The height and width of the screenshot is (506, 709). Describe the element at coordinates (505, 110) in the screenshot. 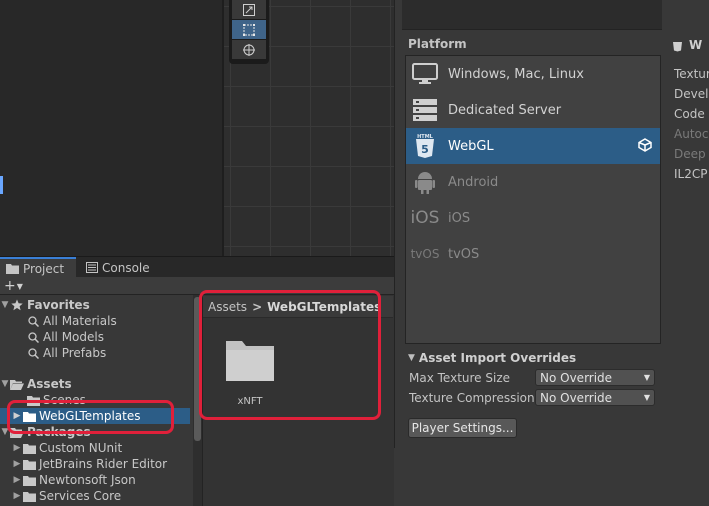

I see `platform-label: Dedicated Server` at that location.